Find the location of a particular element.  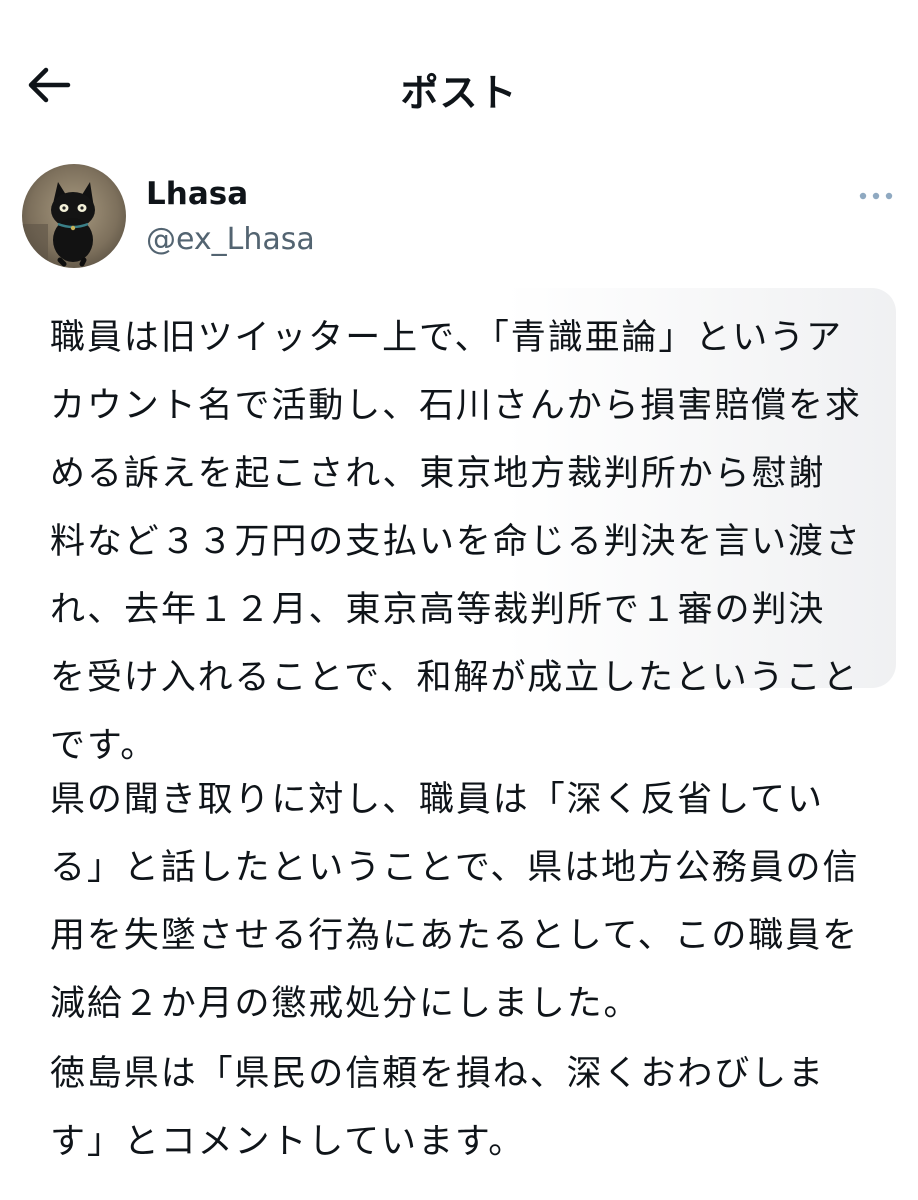

black-cat-avatar is located at coordinates (74, 216).